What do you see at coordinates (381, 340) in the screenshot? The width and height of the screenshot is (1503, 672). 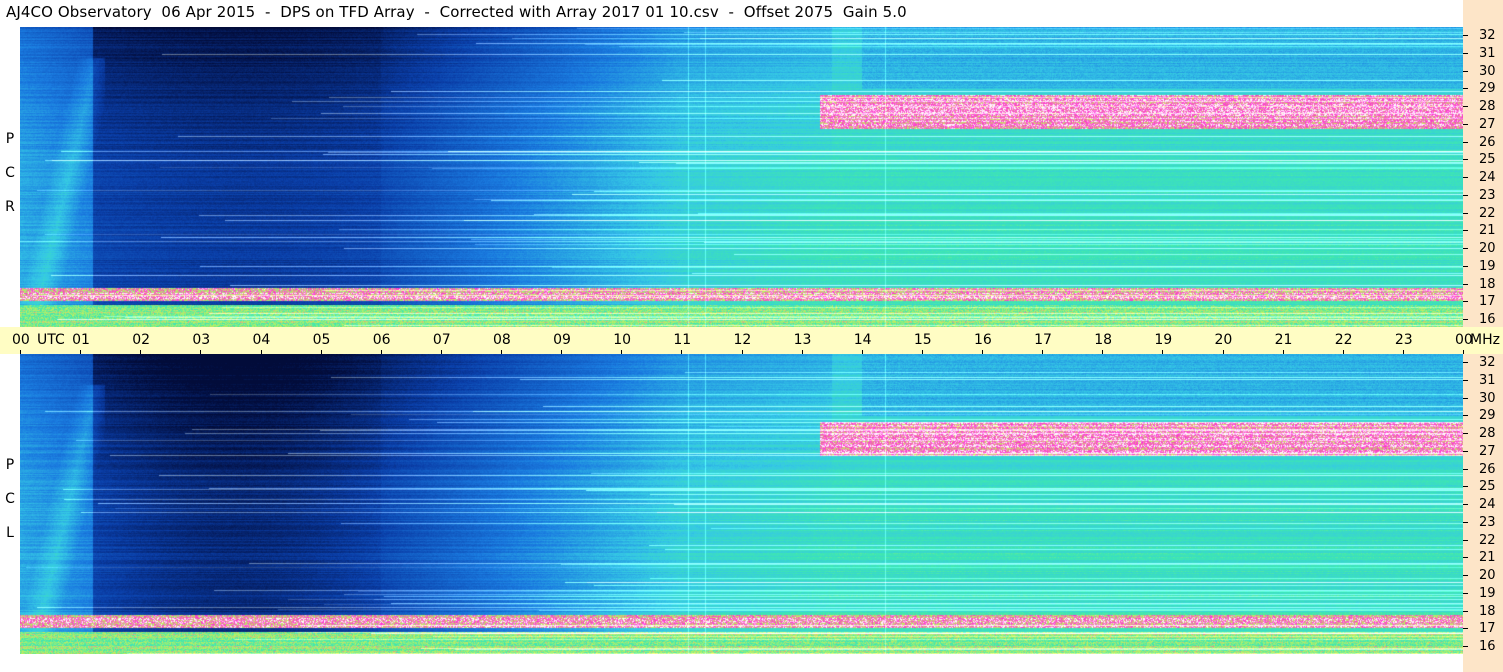 I see `time-tick-label: 06` at bounding box center [381, 340].